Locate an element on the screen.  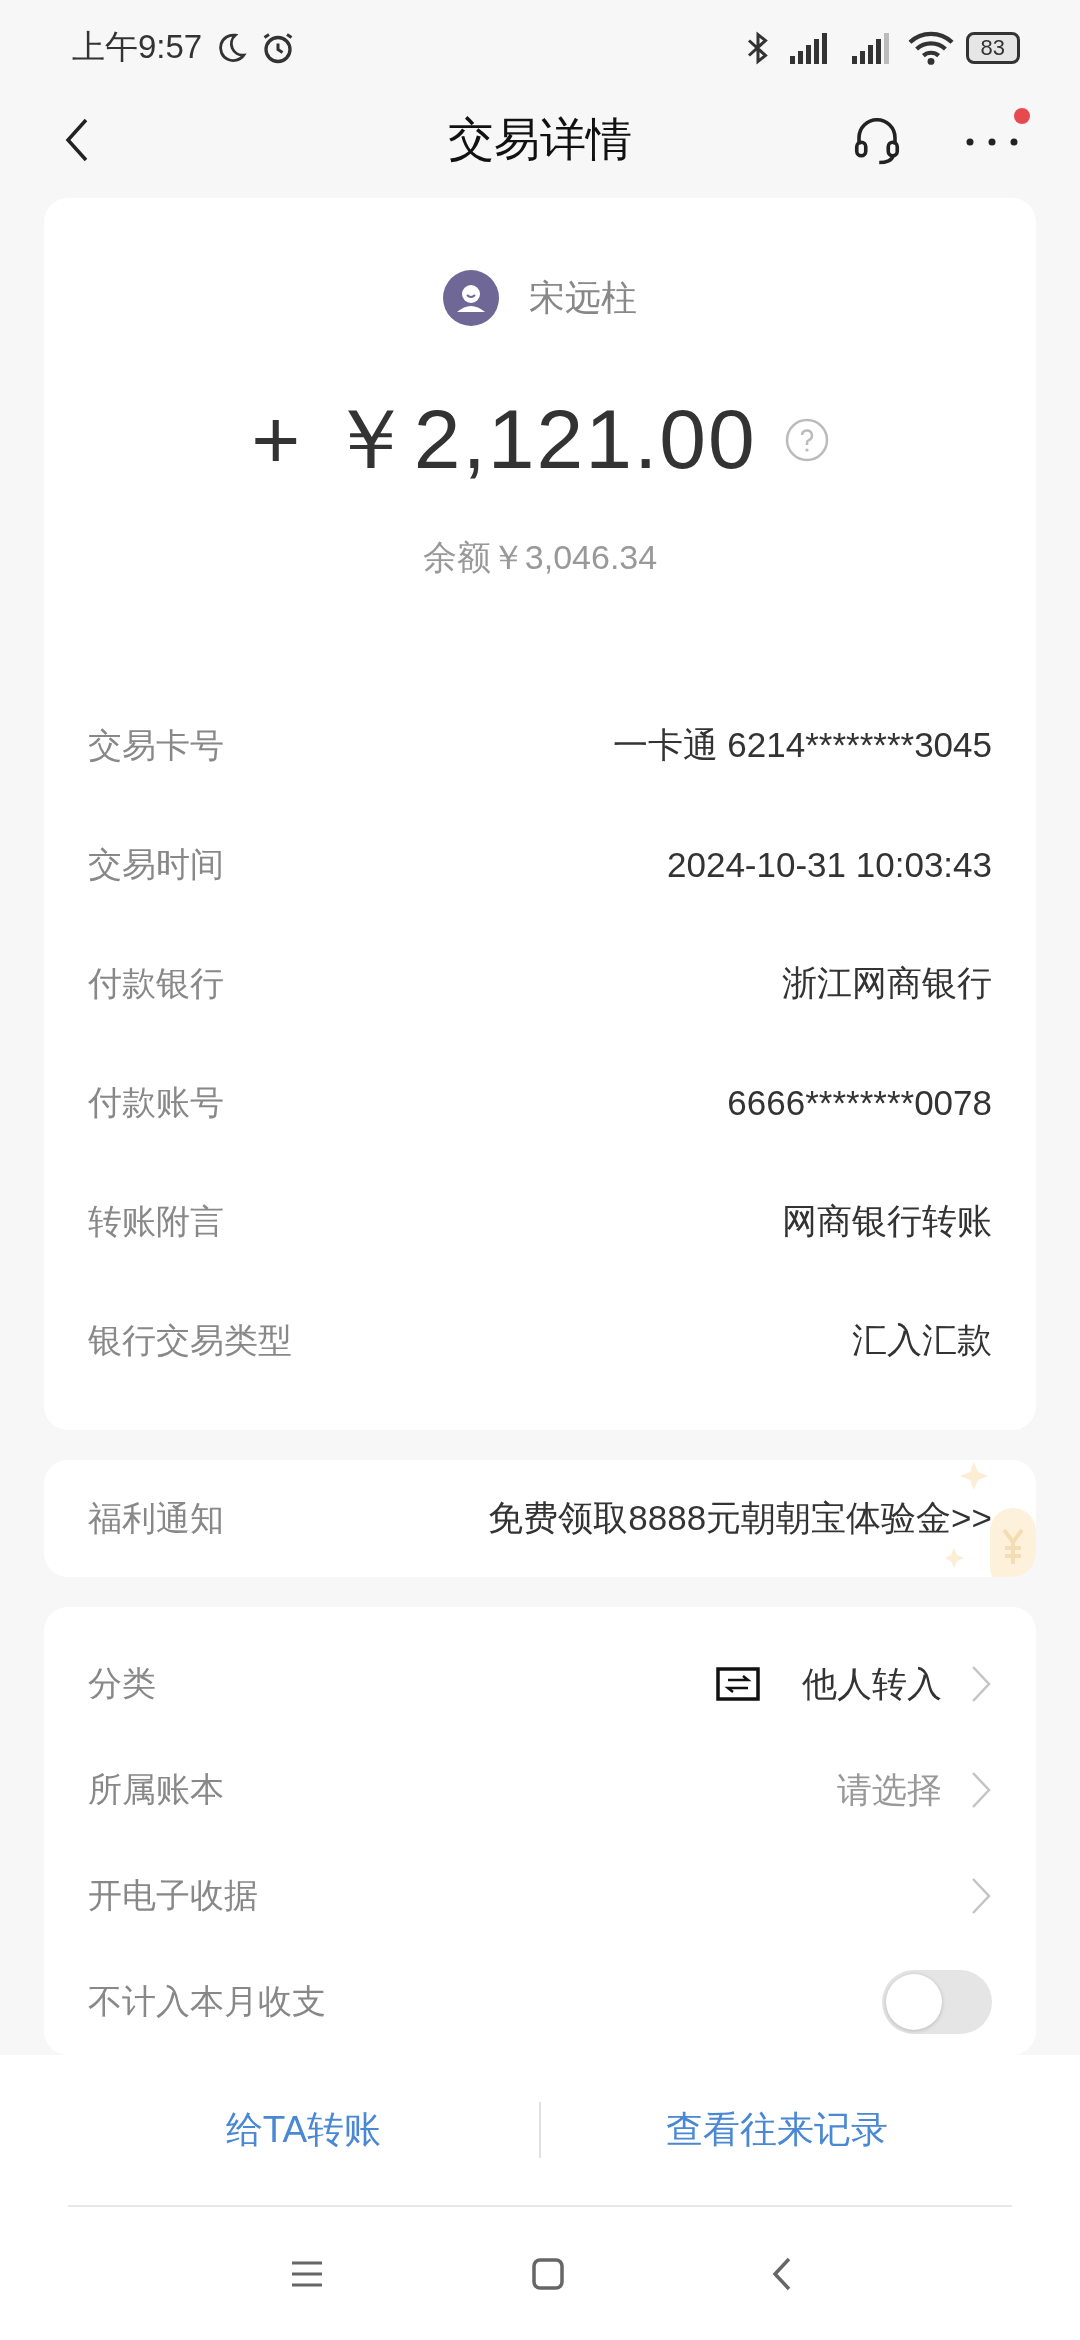
detail-value: 一卡通 6214********3045 is located at coordinates (802, 745).